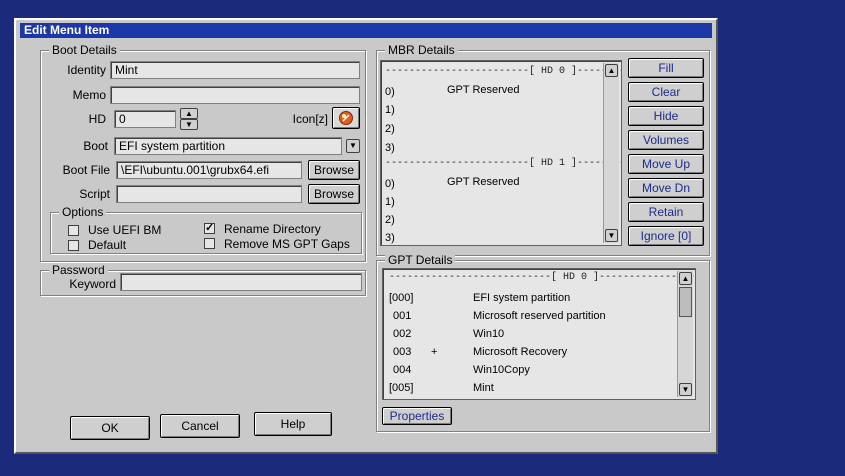  What do you see at coordinates (666, 164) in the screenshot?
I see `move-up-button: Move Up` at bounding box center [666, 164].